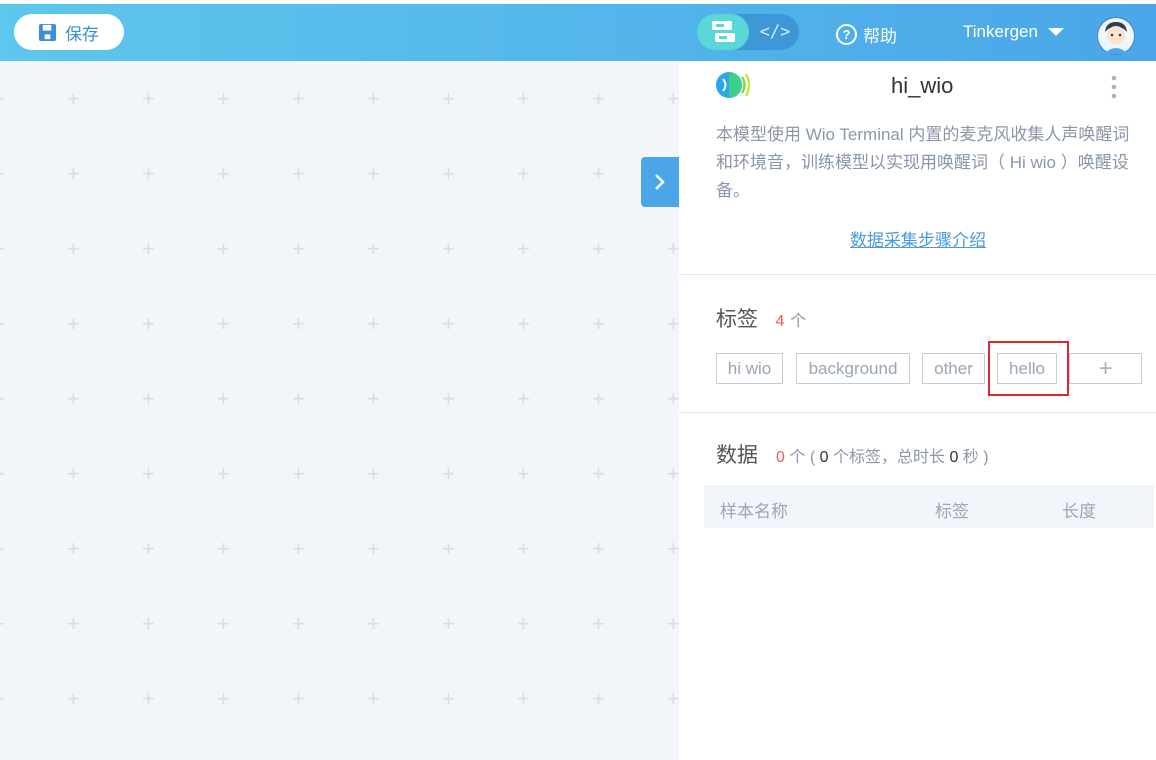 This screenshot has width=1156, height=760. I want to click on model-name: hi_wio, so click(922, 85).